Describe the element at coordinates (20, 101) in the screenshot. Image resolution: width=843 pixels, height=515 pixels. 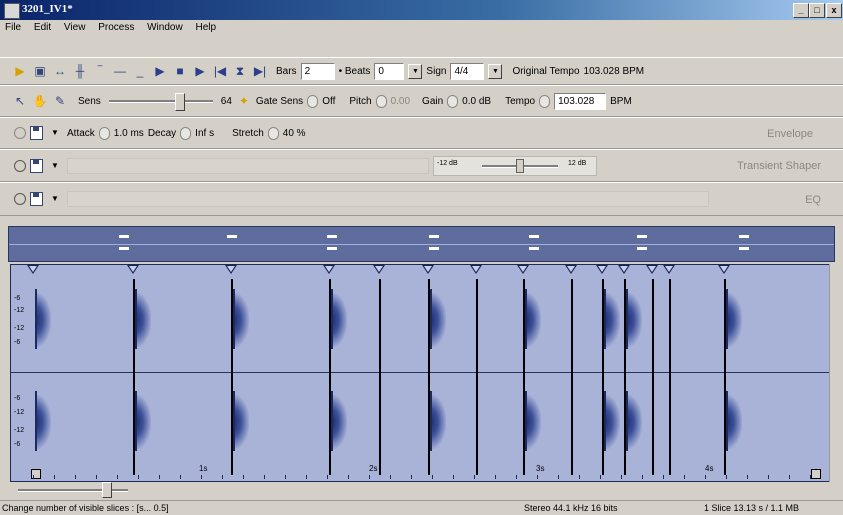
I see `pointer-tool-icon: ↖` at that location.